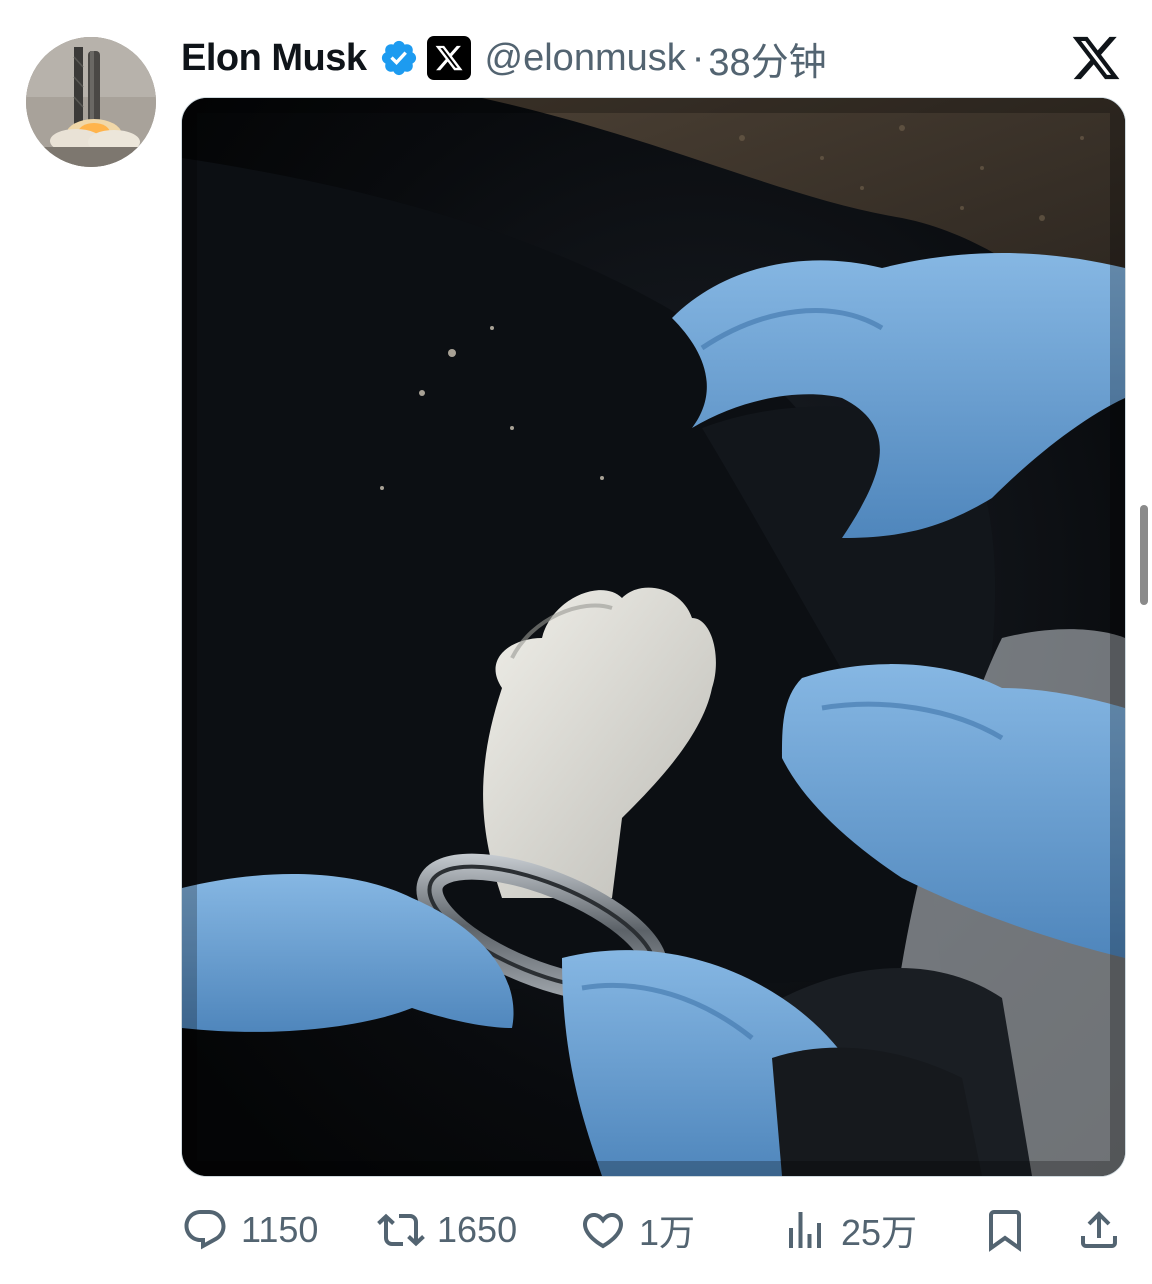  Describe the element at coordinates (280, 1229) in the screenshot. I see `reply-count: 1150` at that location.